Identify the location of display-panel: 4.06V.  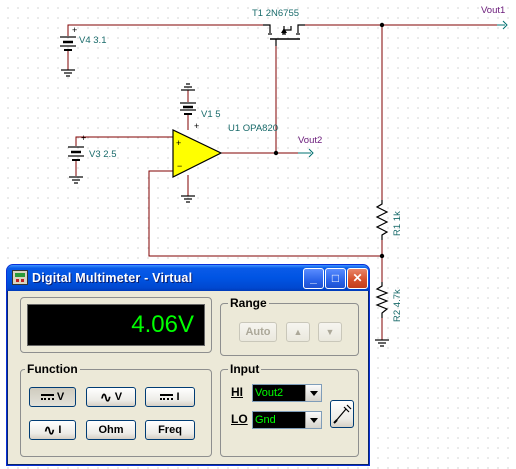
(116, 325).